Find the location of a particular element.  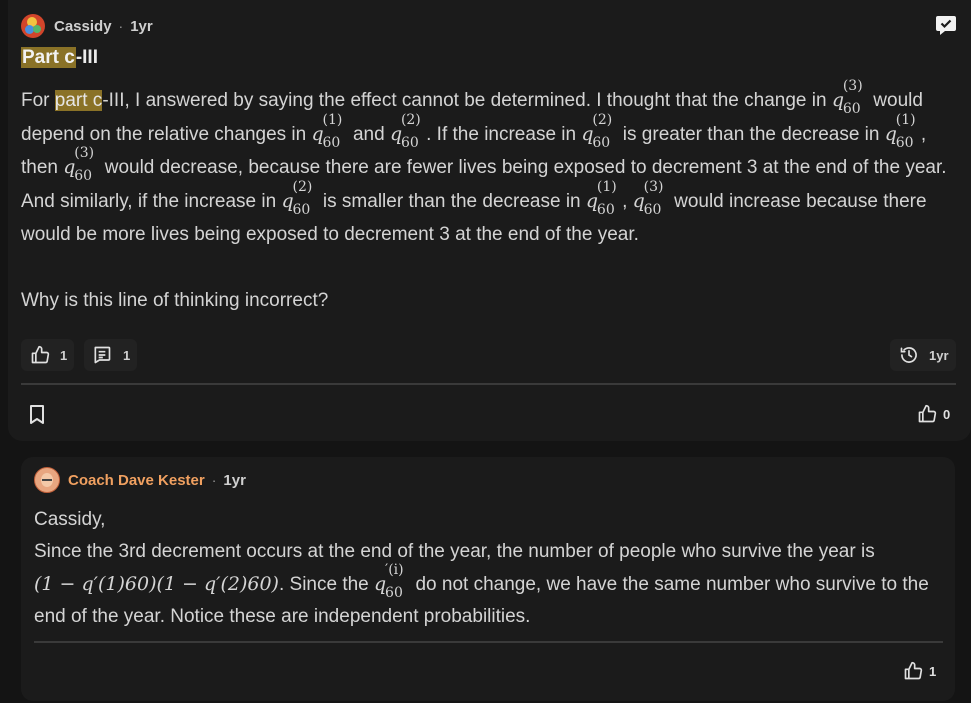

history-time: 1yr is located at coordinates (939, 355).